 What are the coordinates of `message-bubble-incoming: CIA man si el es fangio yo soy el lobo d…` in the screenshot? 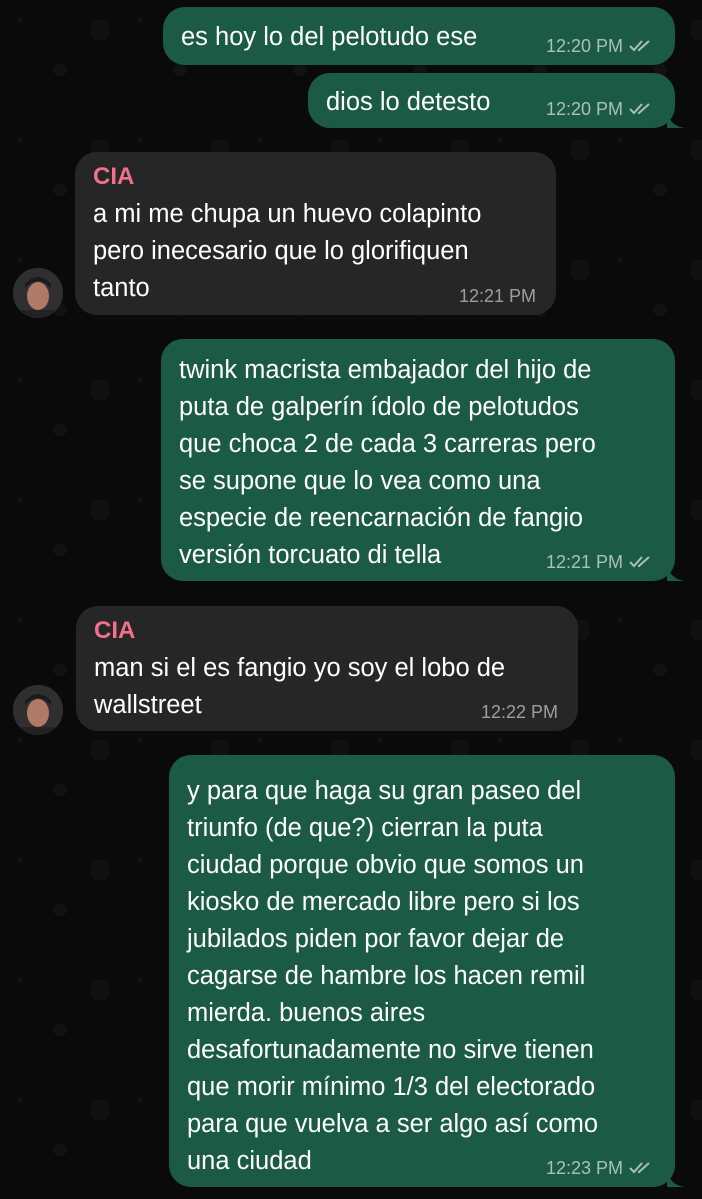 It's located at (327, 668).